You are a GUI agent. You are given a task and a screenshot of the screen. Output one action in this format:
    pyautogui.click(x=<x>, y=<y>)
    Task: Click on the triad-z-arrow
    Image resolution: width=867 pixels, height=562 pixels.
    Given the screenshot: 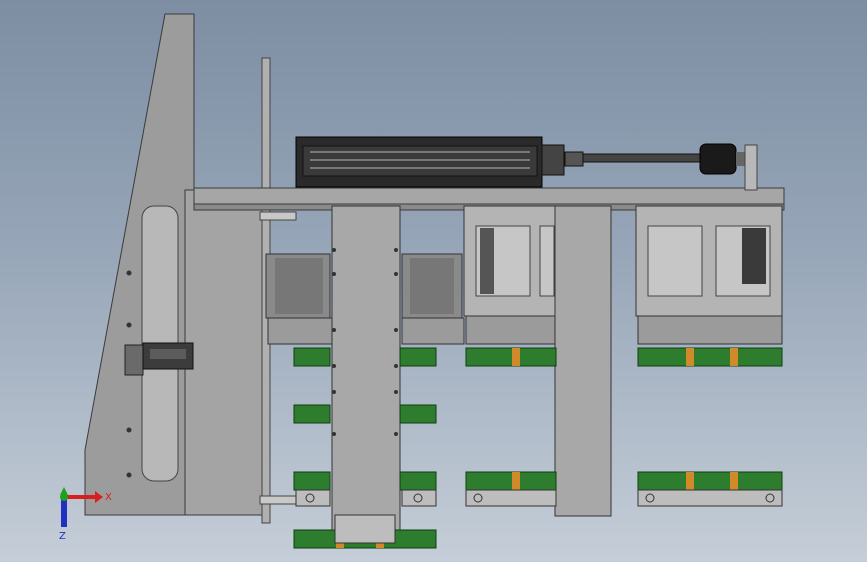 What is the action you would take?
    pyautogui.click(x=64, y=512)
    